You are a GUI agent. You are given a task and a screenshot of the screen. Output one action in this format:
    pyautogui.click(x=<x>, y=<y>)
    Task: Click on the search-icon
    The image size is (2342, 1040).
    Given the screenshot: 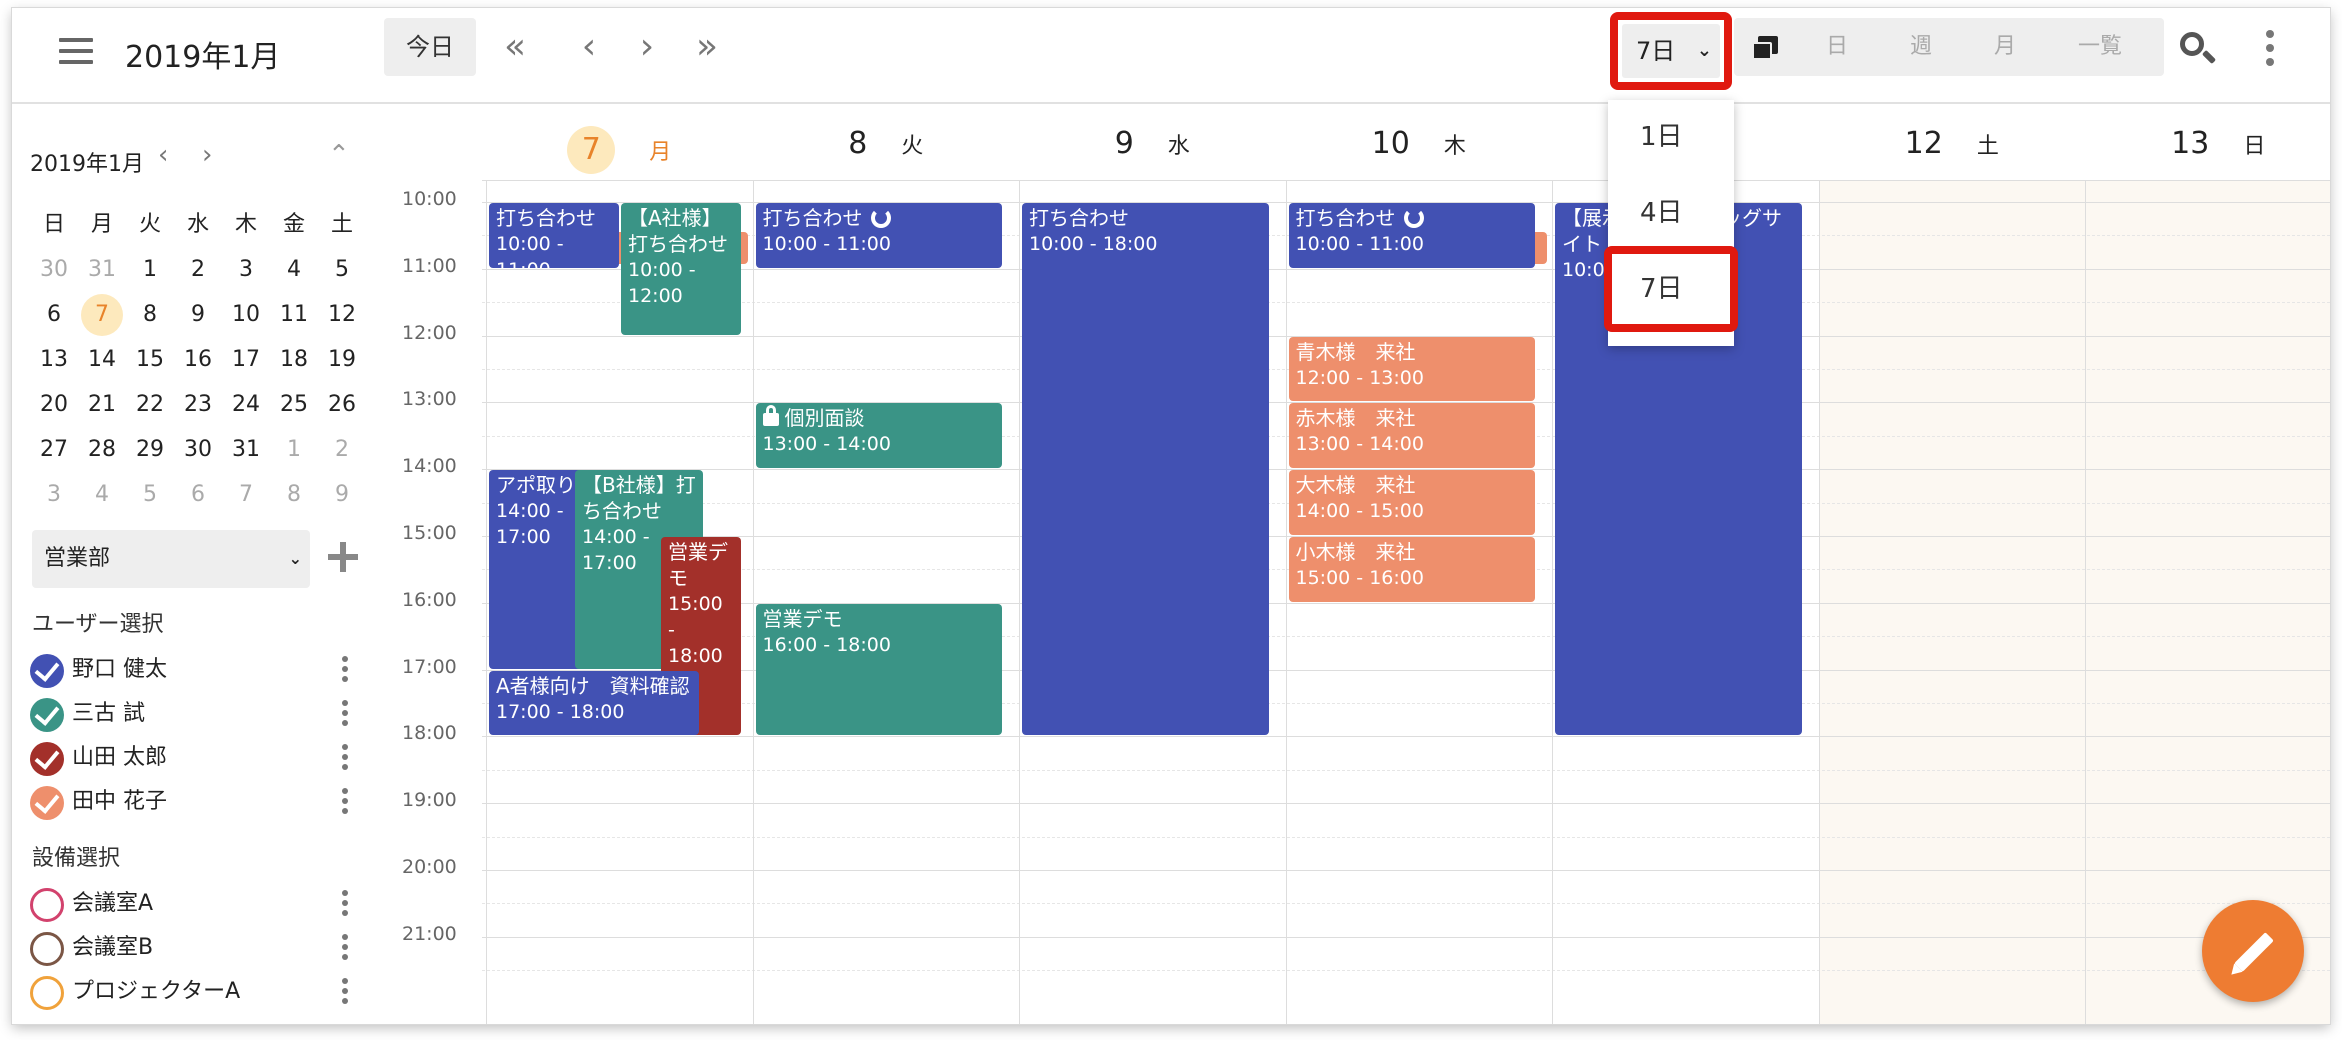 What is the action you would take?
    pyautogui.click(x=2198, y=50)
    